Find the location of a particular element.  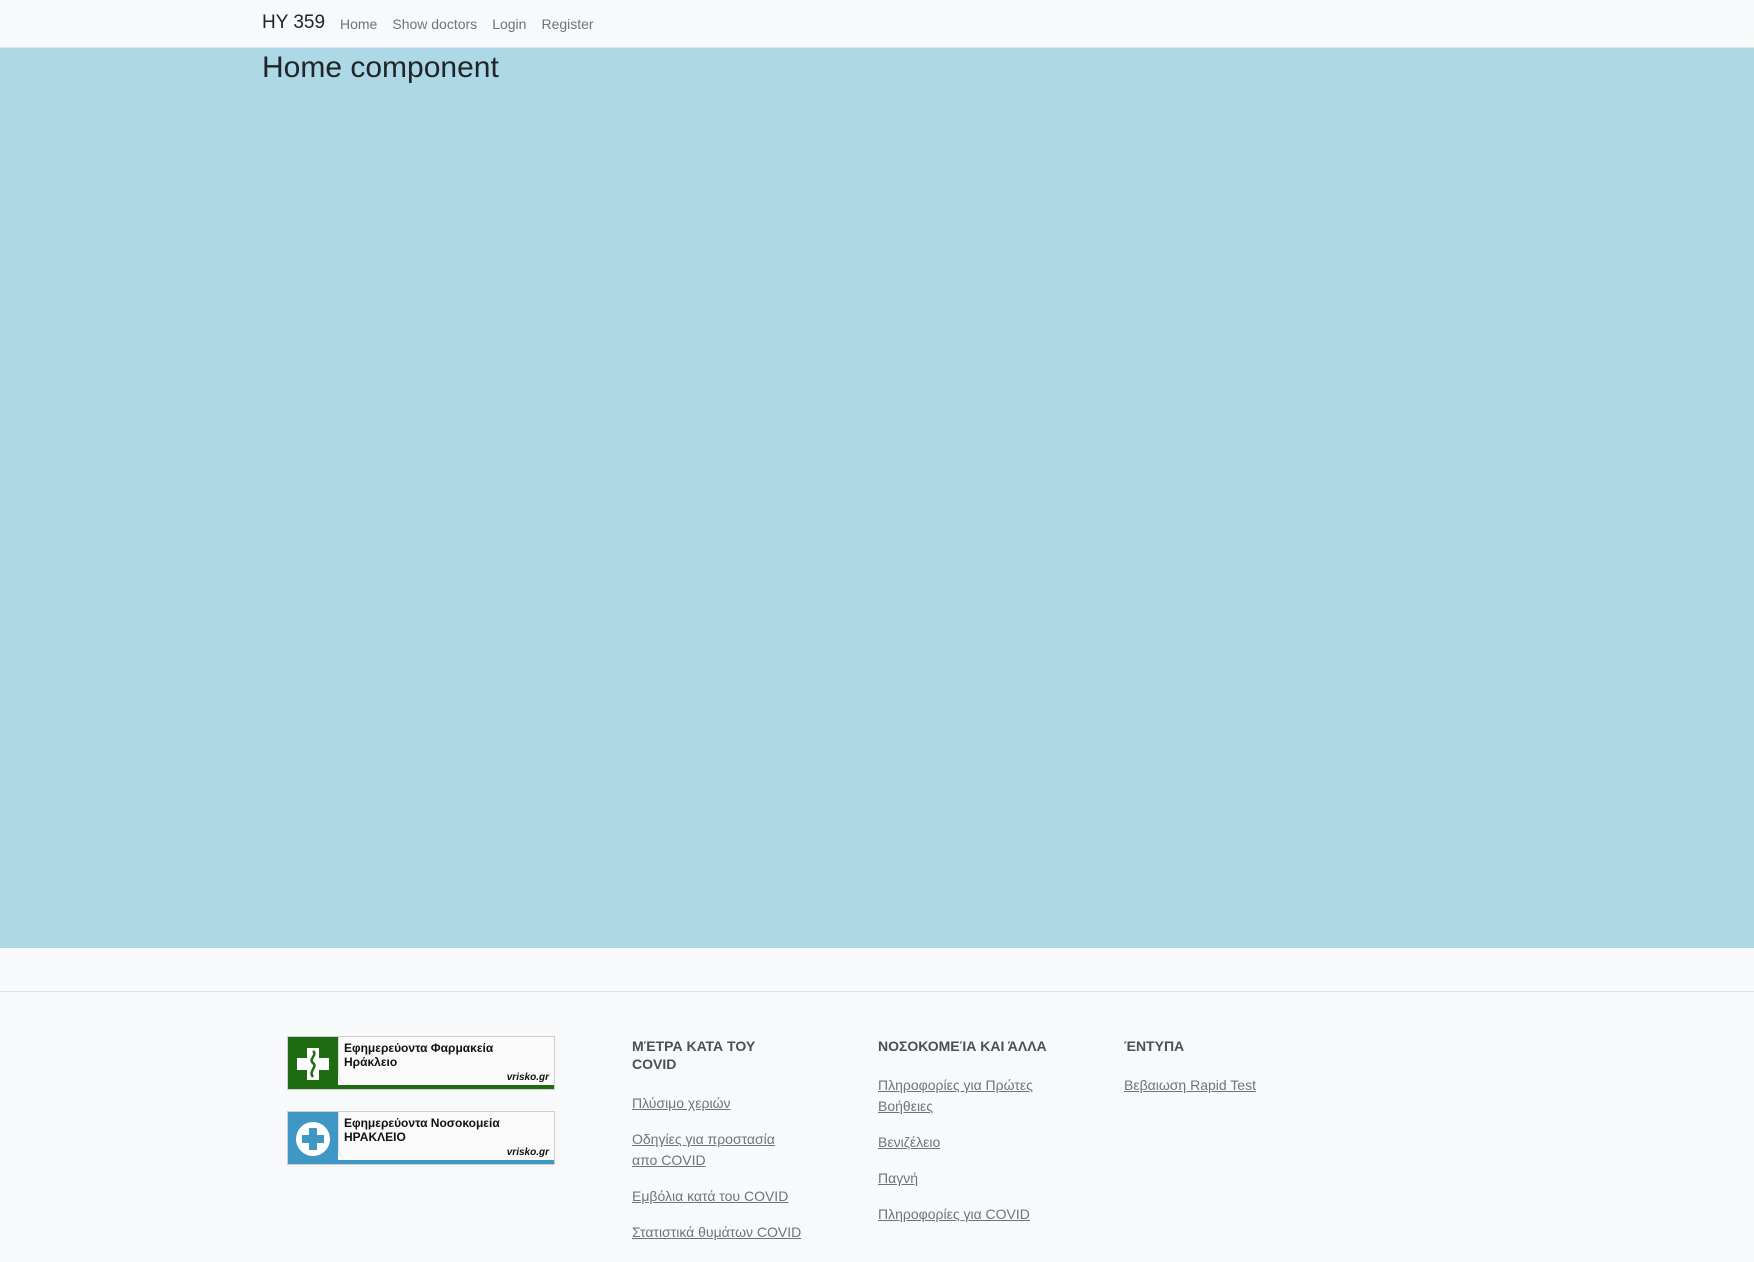

footer-link-venizeleio: Βενιζέλειο is located at coordinates (968, 1142).